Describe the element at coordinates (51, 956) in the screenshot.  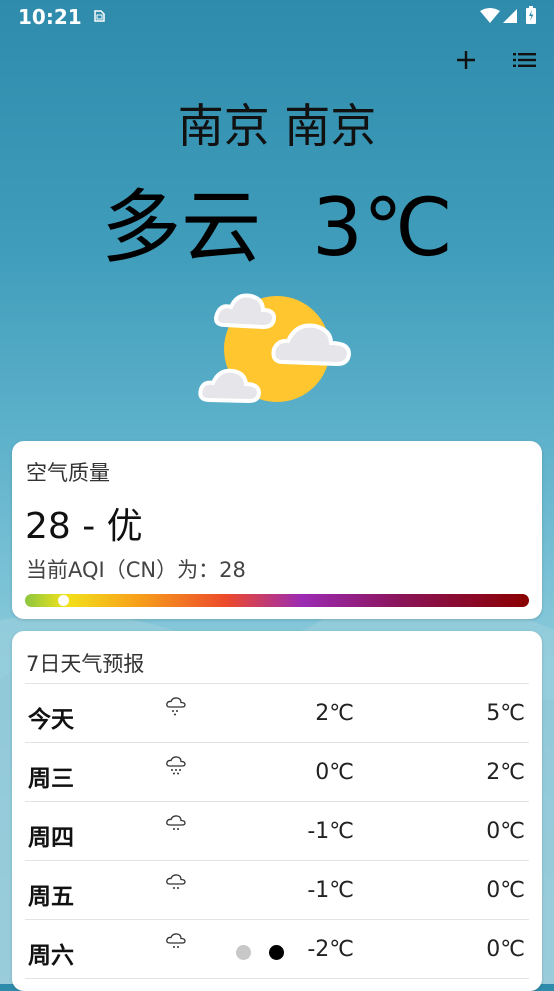
I see `forecast-day: 周六` at that location.